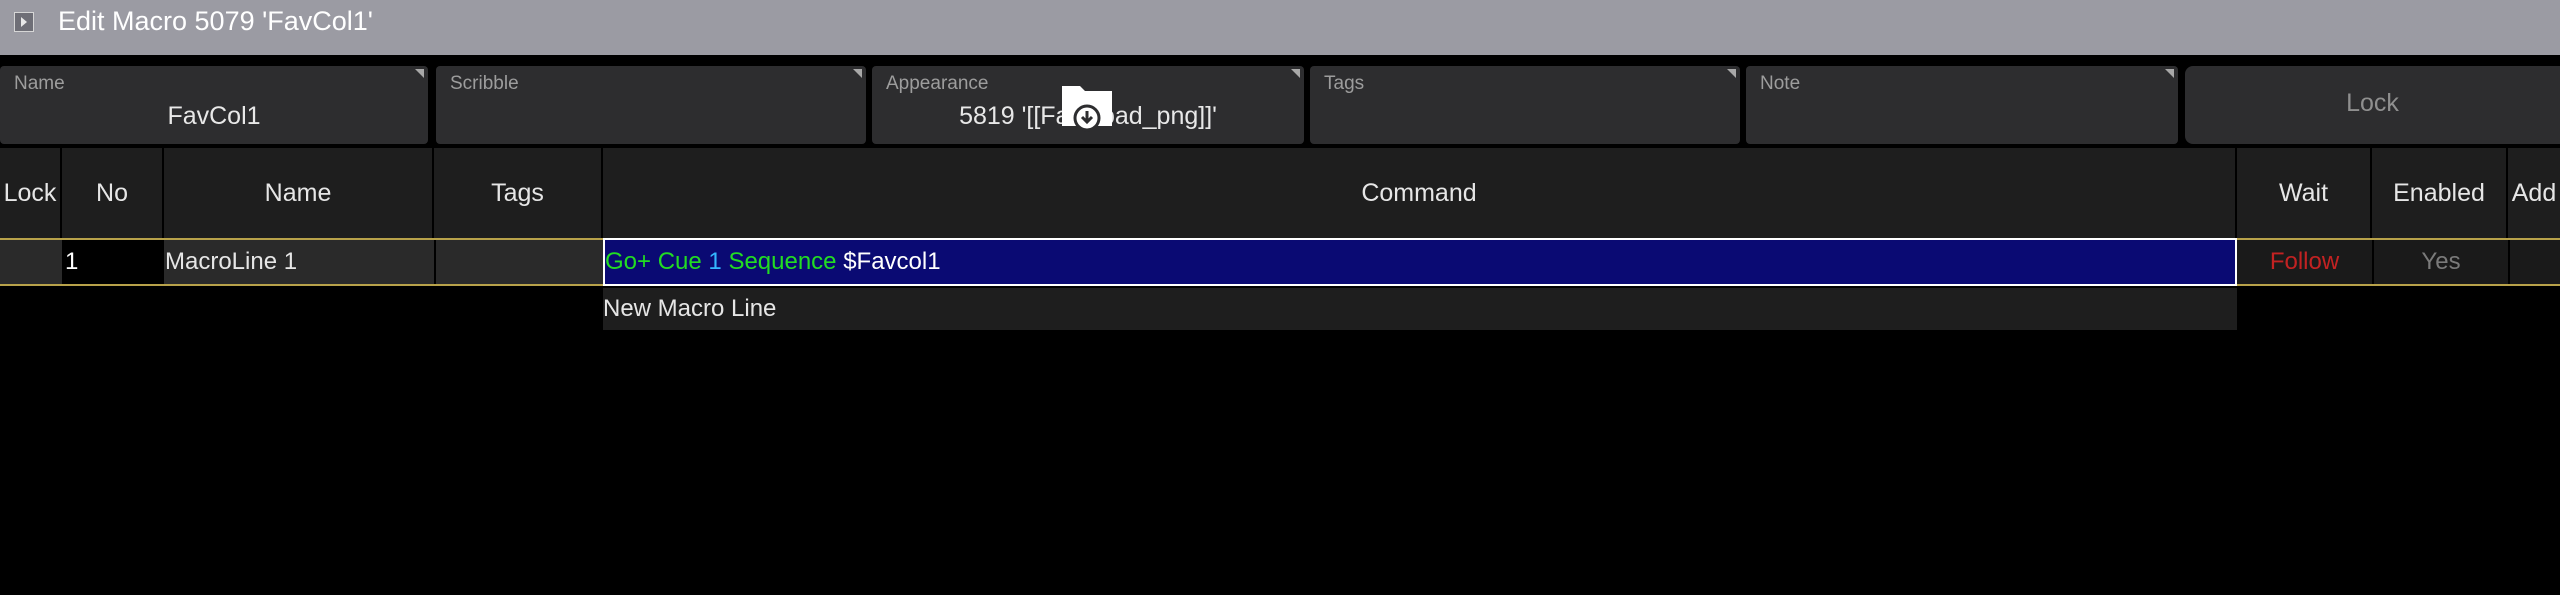  I want to click on column-header-name: Name, so click(299, 193).